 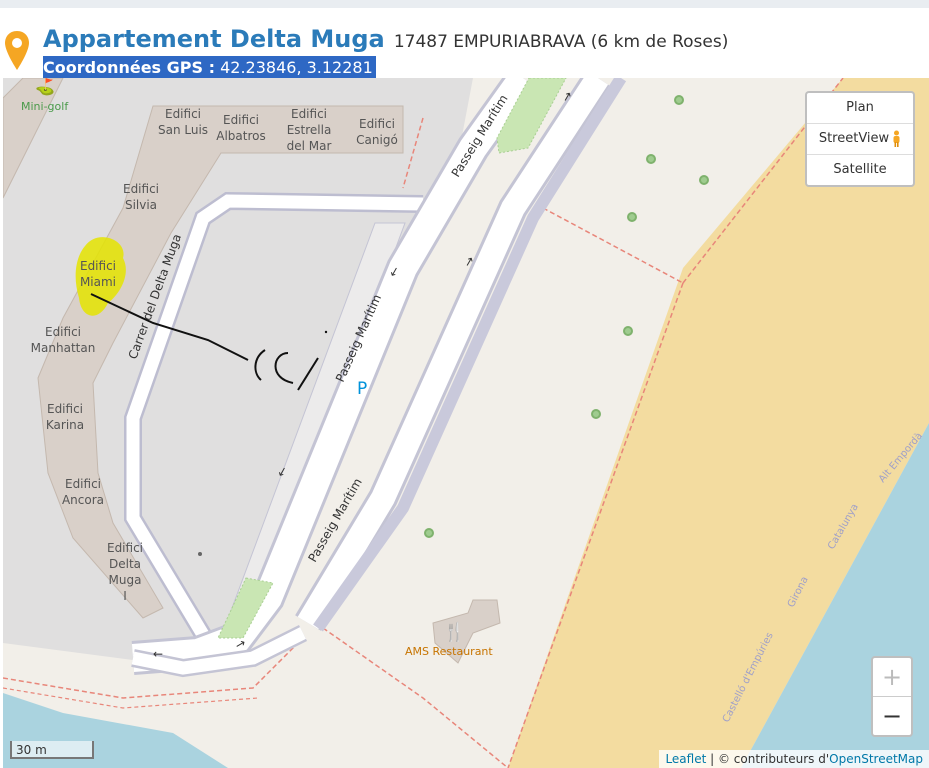 I want to click on boundary-line, so click(x=613, y=245).